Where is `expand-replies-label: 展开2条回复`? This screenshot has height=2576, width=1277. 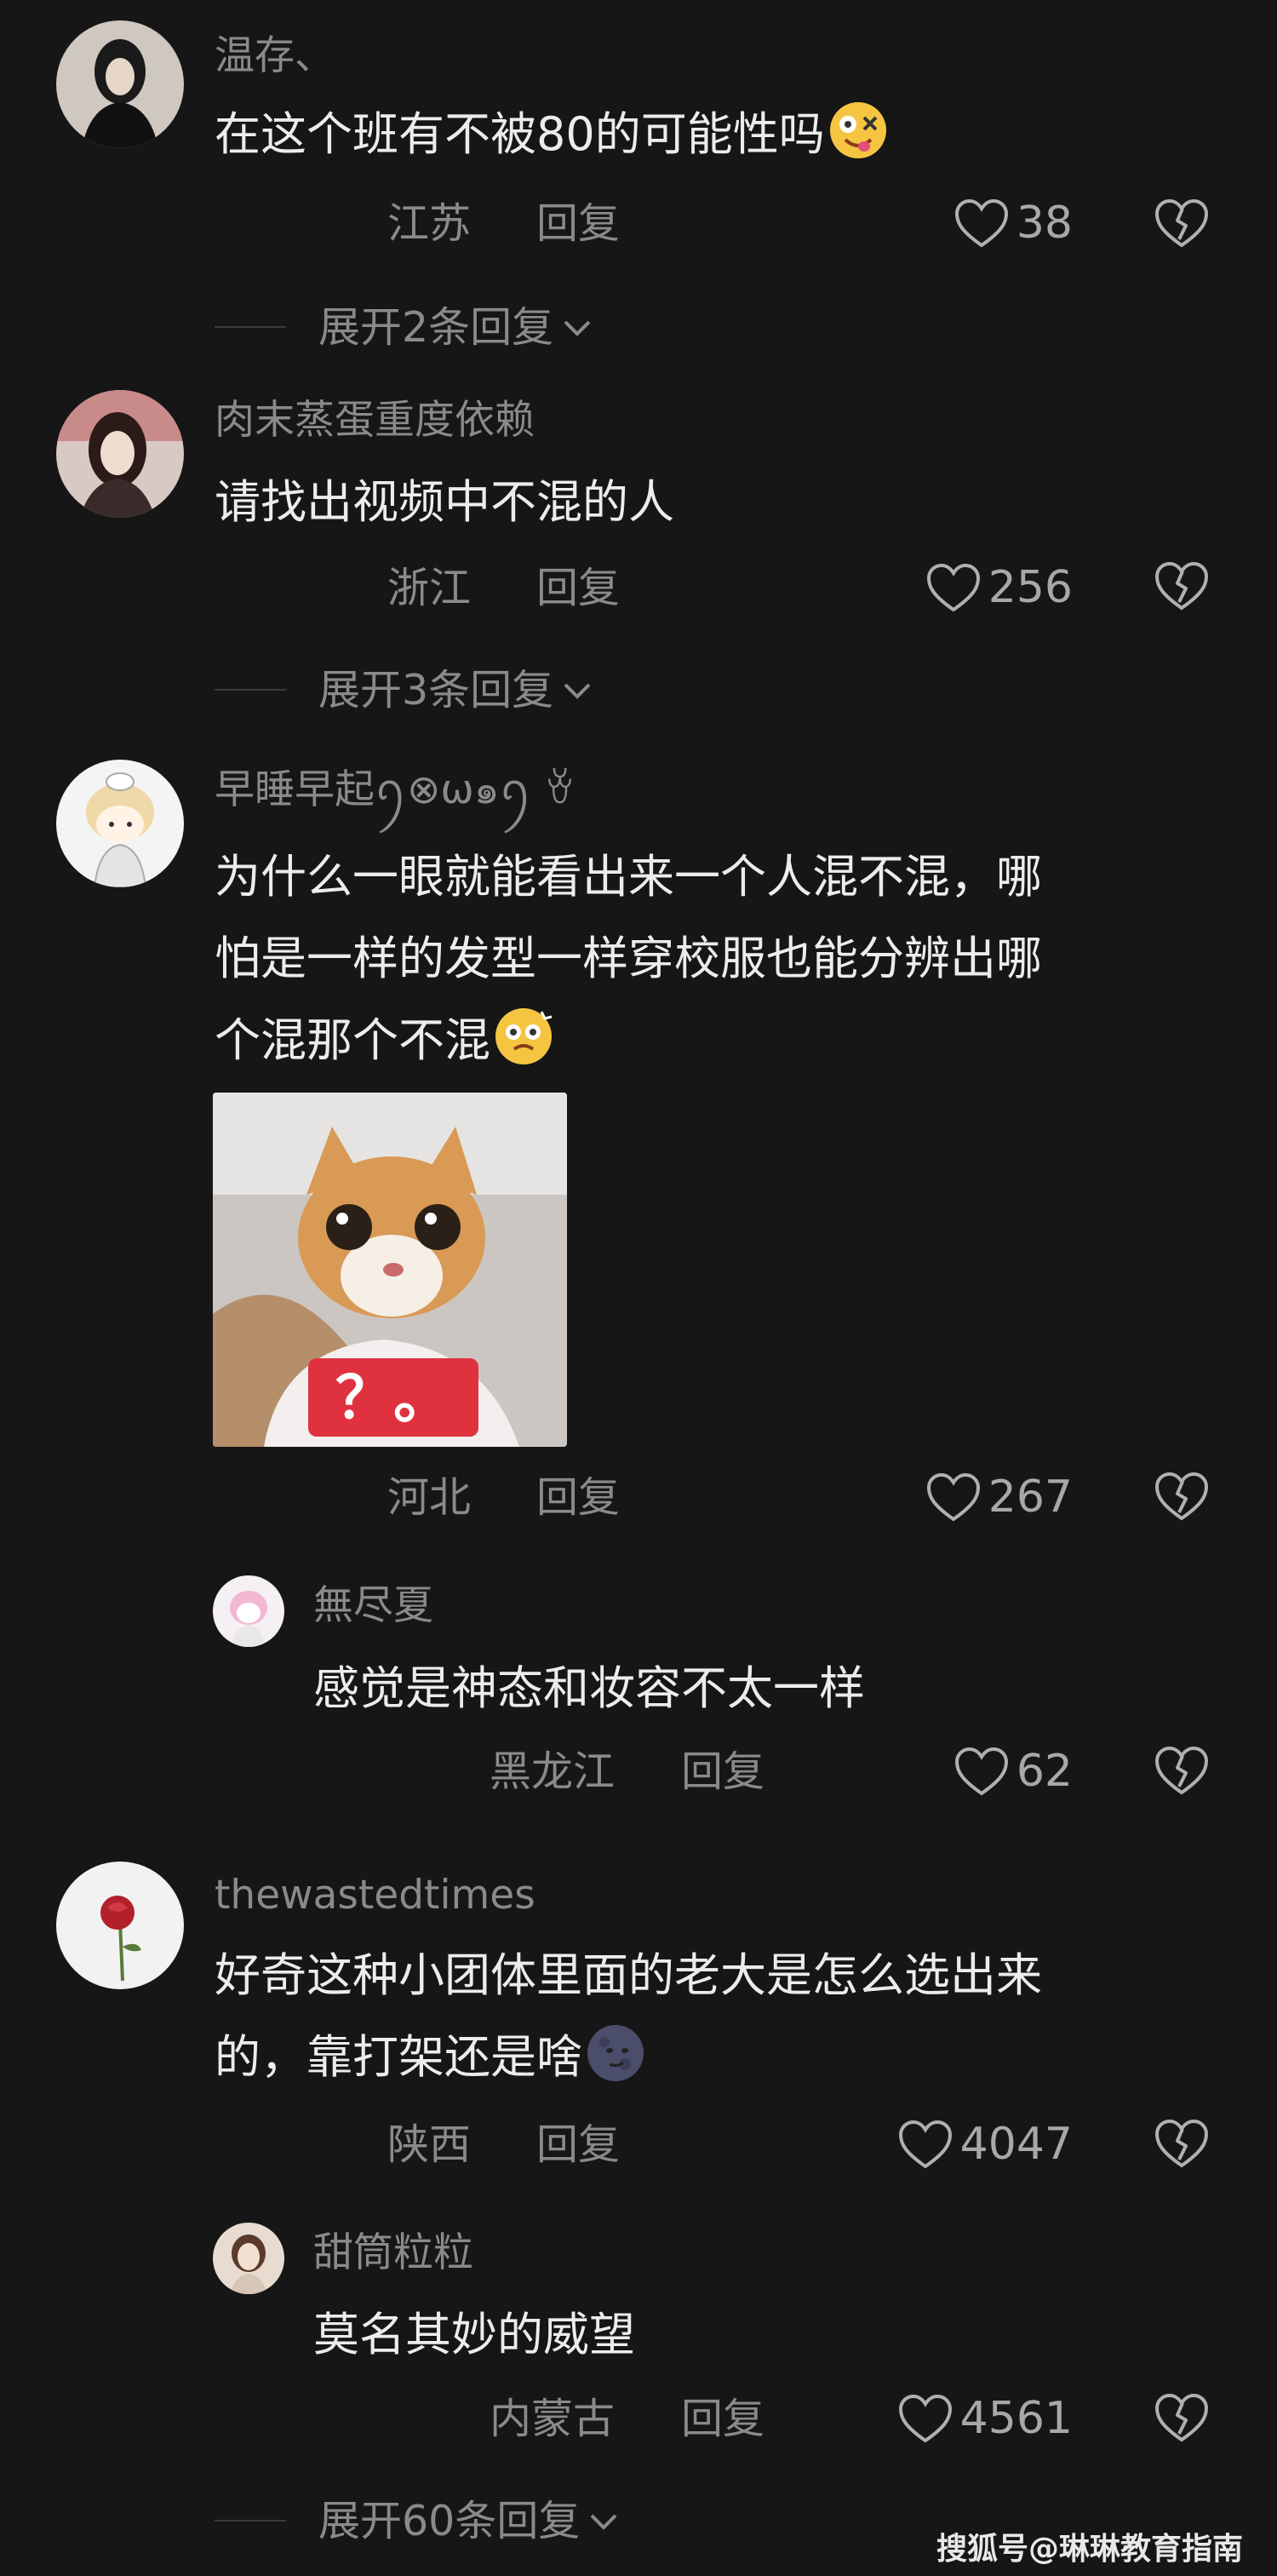
expand-replies-label: 展开2条回复 is located at coordinates (436, 327).